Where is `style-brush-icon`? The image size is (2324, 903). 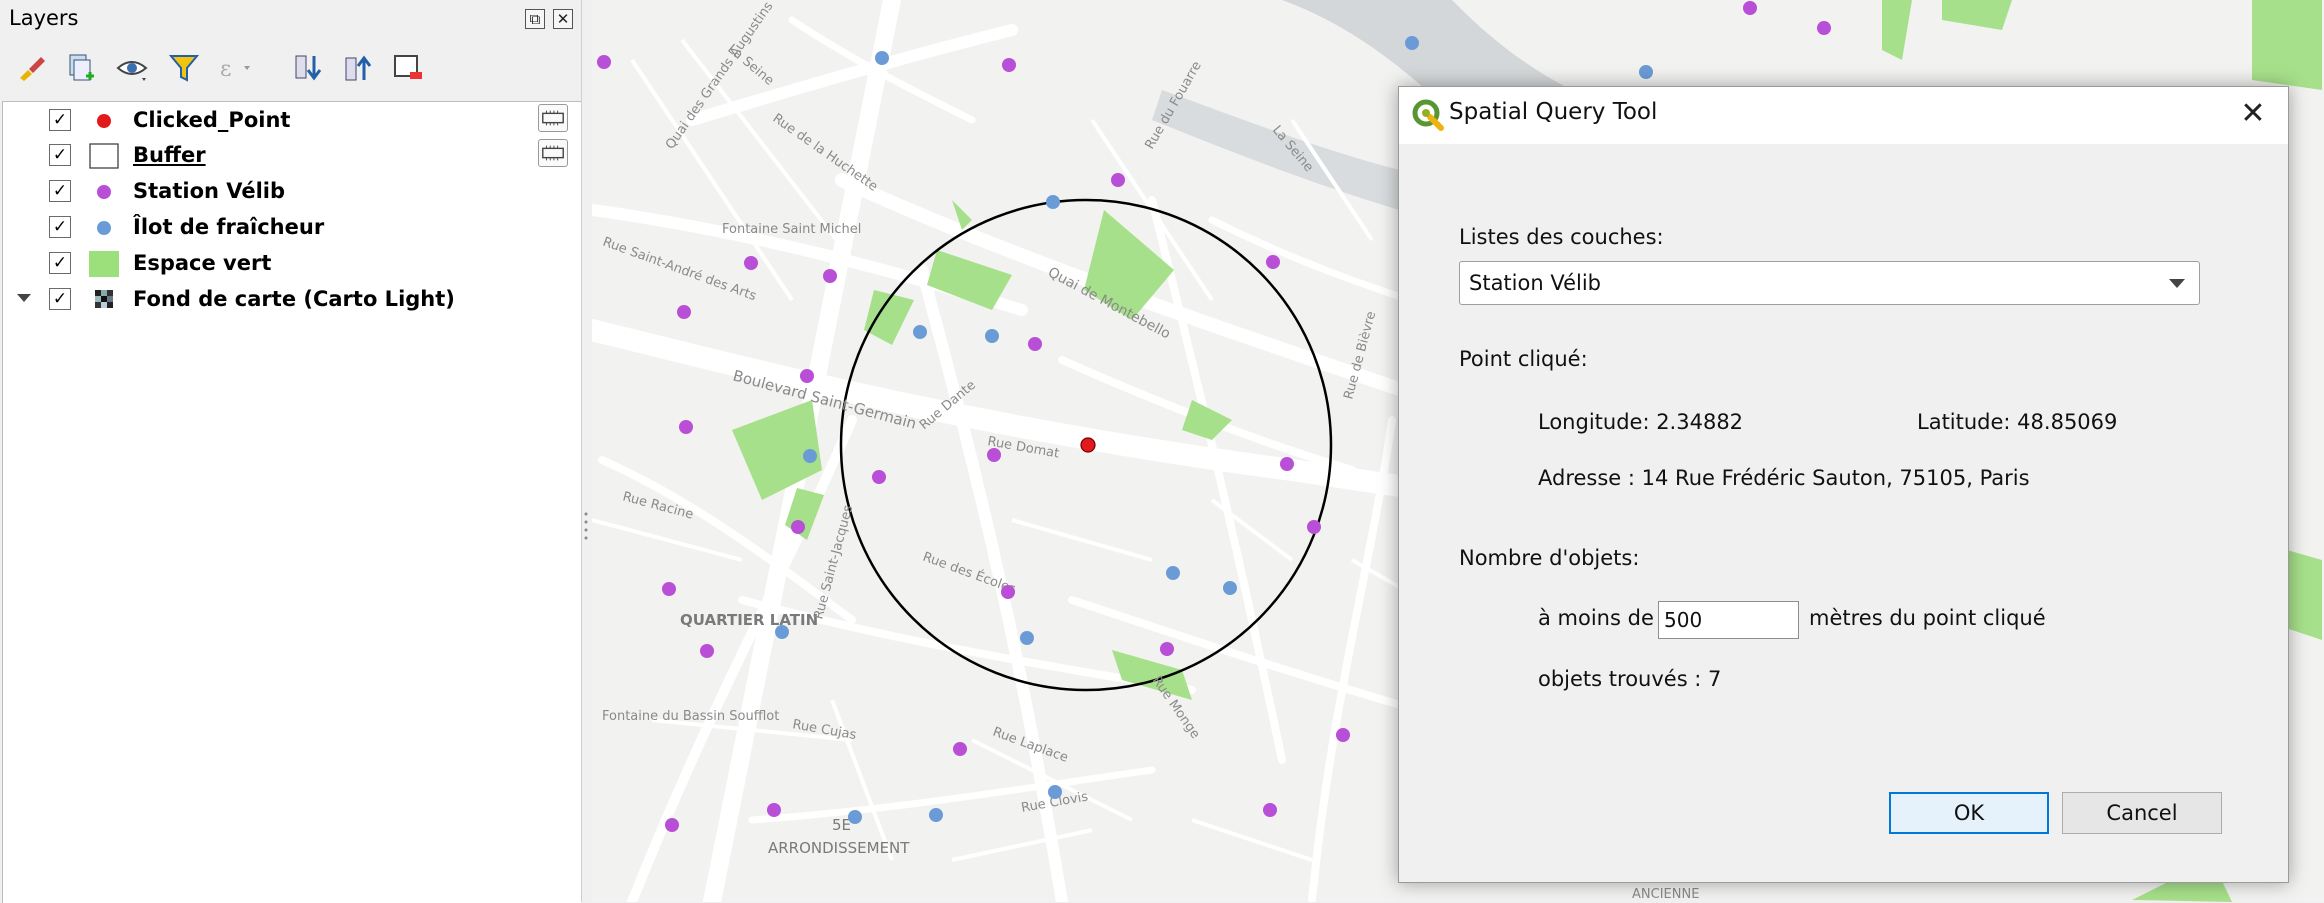
style-brush-icon is located at coordinates (32, 68).